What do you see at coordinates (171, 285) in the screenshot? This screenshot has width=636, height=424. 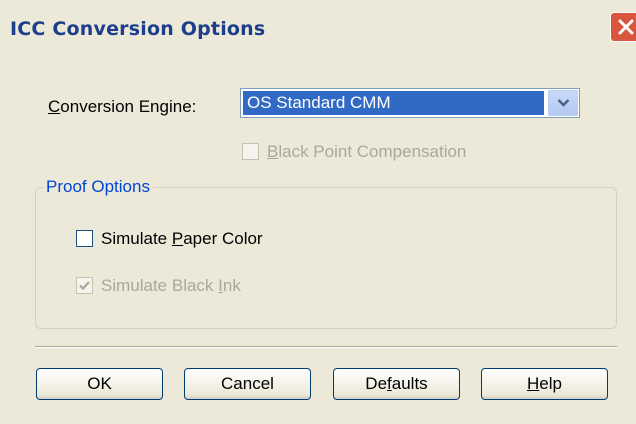 I see `simulate-ink-label: Simulate Black Ink` at bounding box center [171, 285].